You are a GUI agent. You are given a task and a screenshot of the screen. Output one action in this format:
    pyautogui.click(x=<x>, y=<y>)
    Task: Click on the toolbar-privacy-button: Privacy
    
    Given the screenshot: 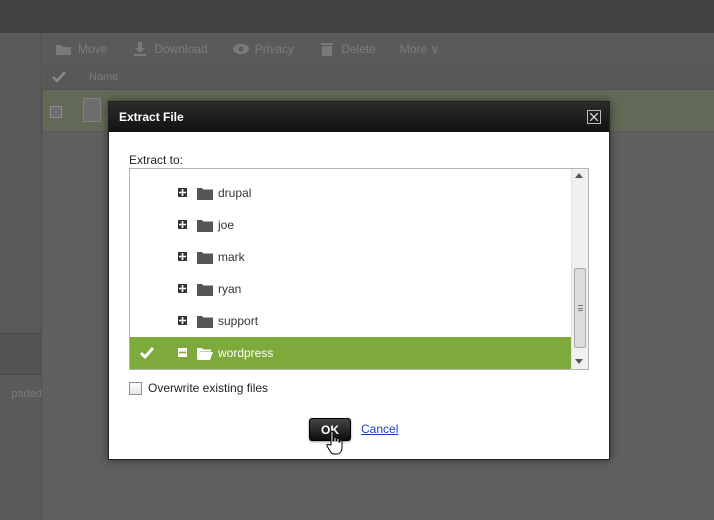 What is the action you would take?
    pyautogui.click(x=263, y=49)
    